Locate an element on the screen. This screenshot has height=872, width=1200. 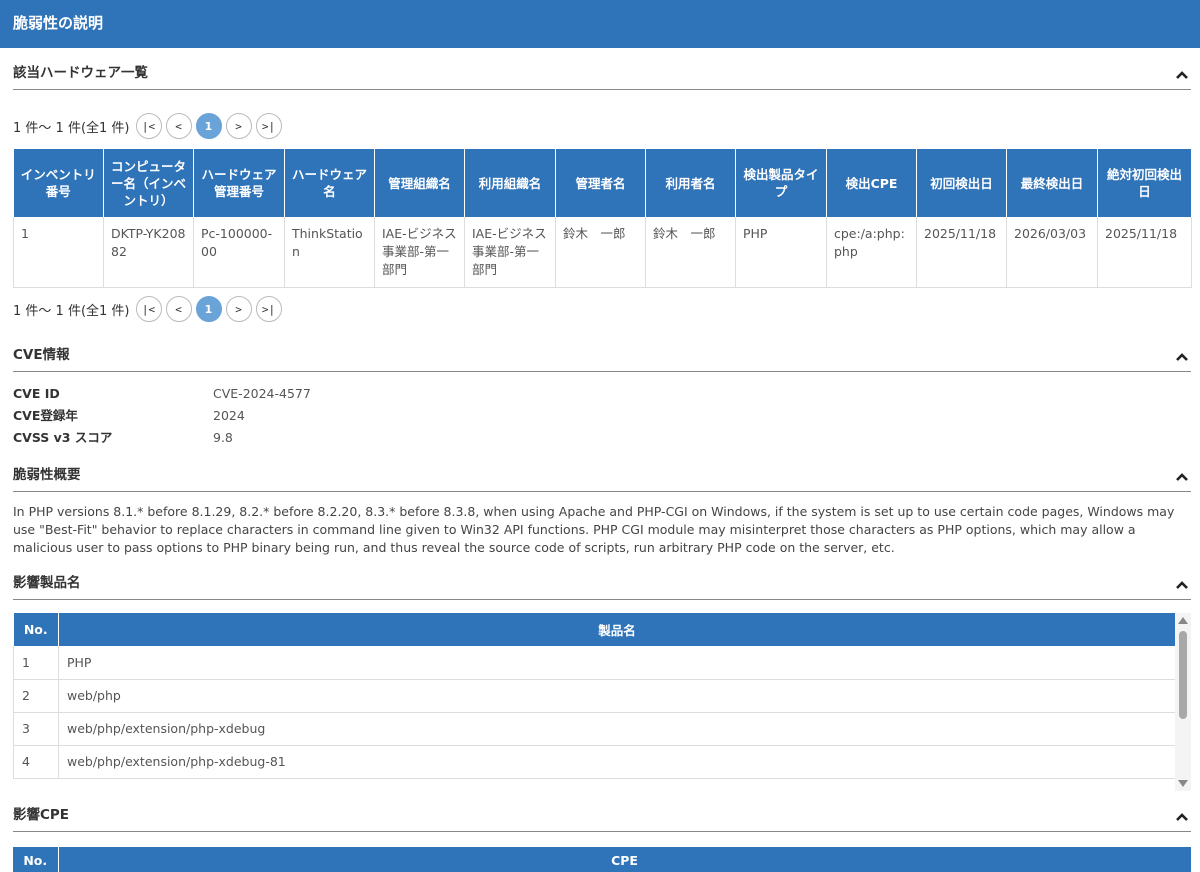
cve-id-label: CVE ID is located at coordinates (36, 393).